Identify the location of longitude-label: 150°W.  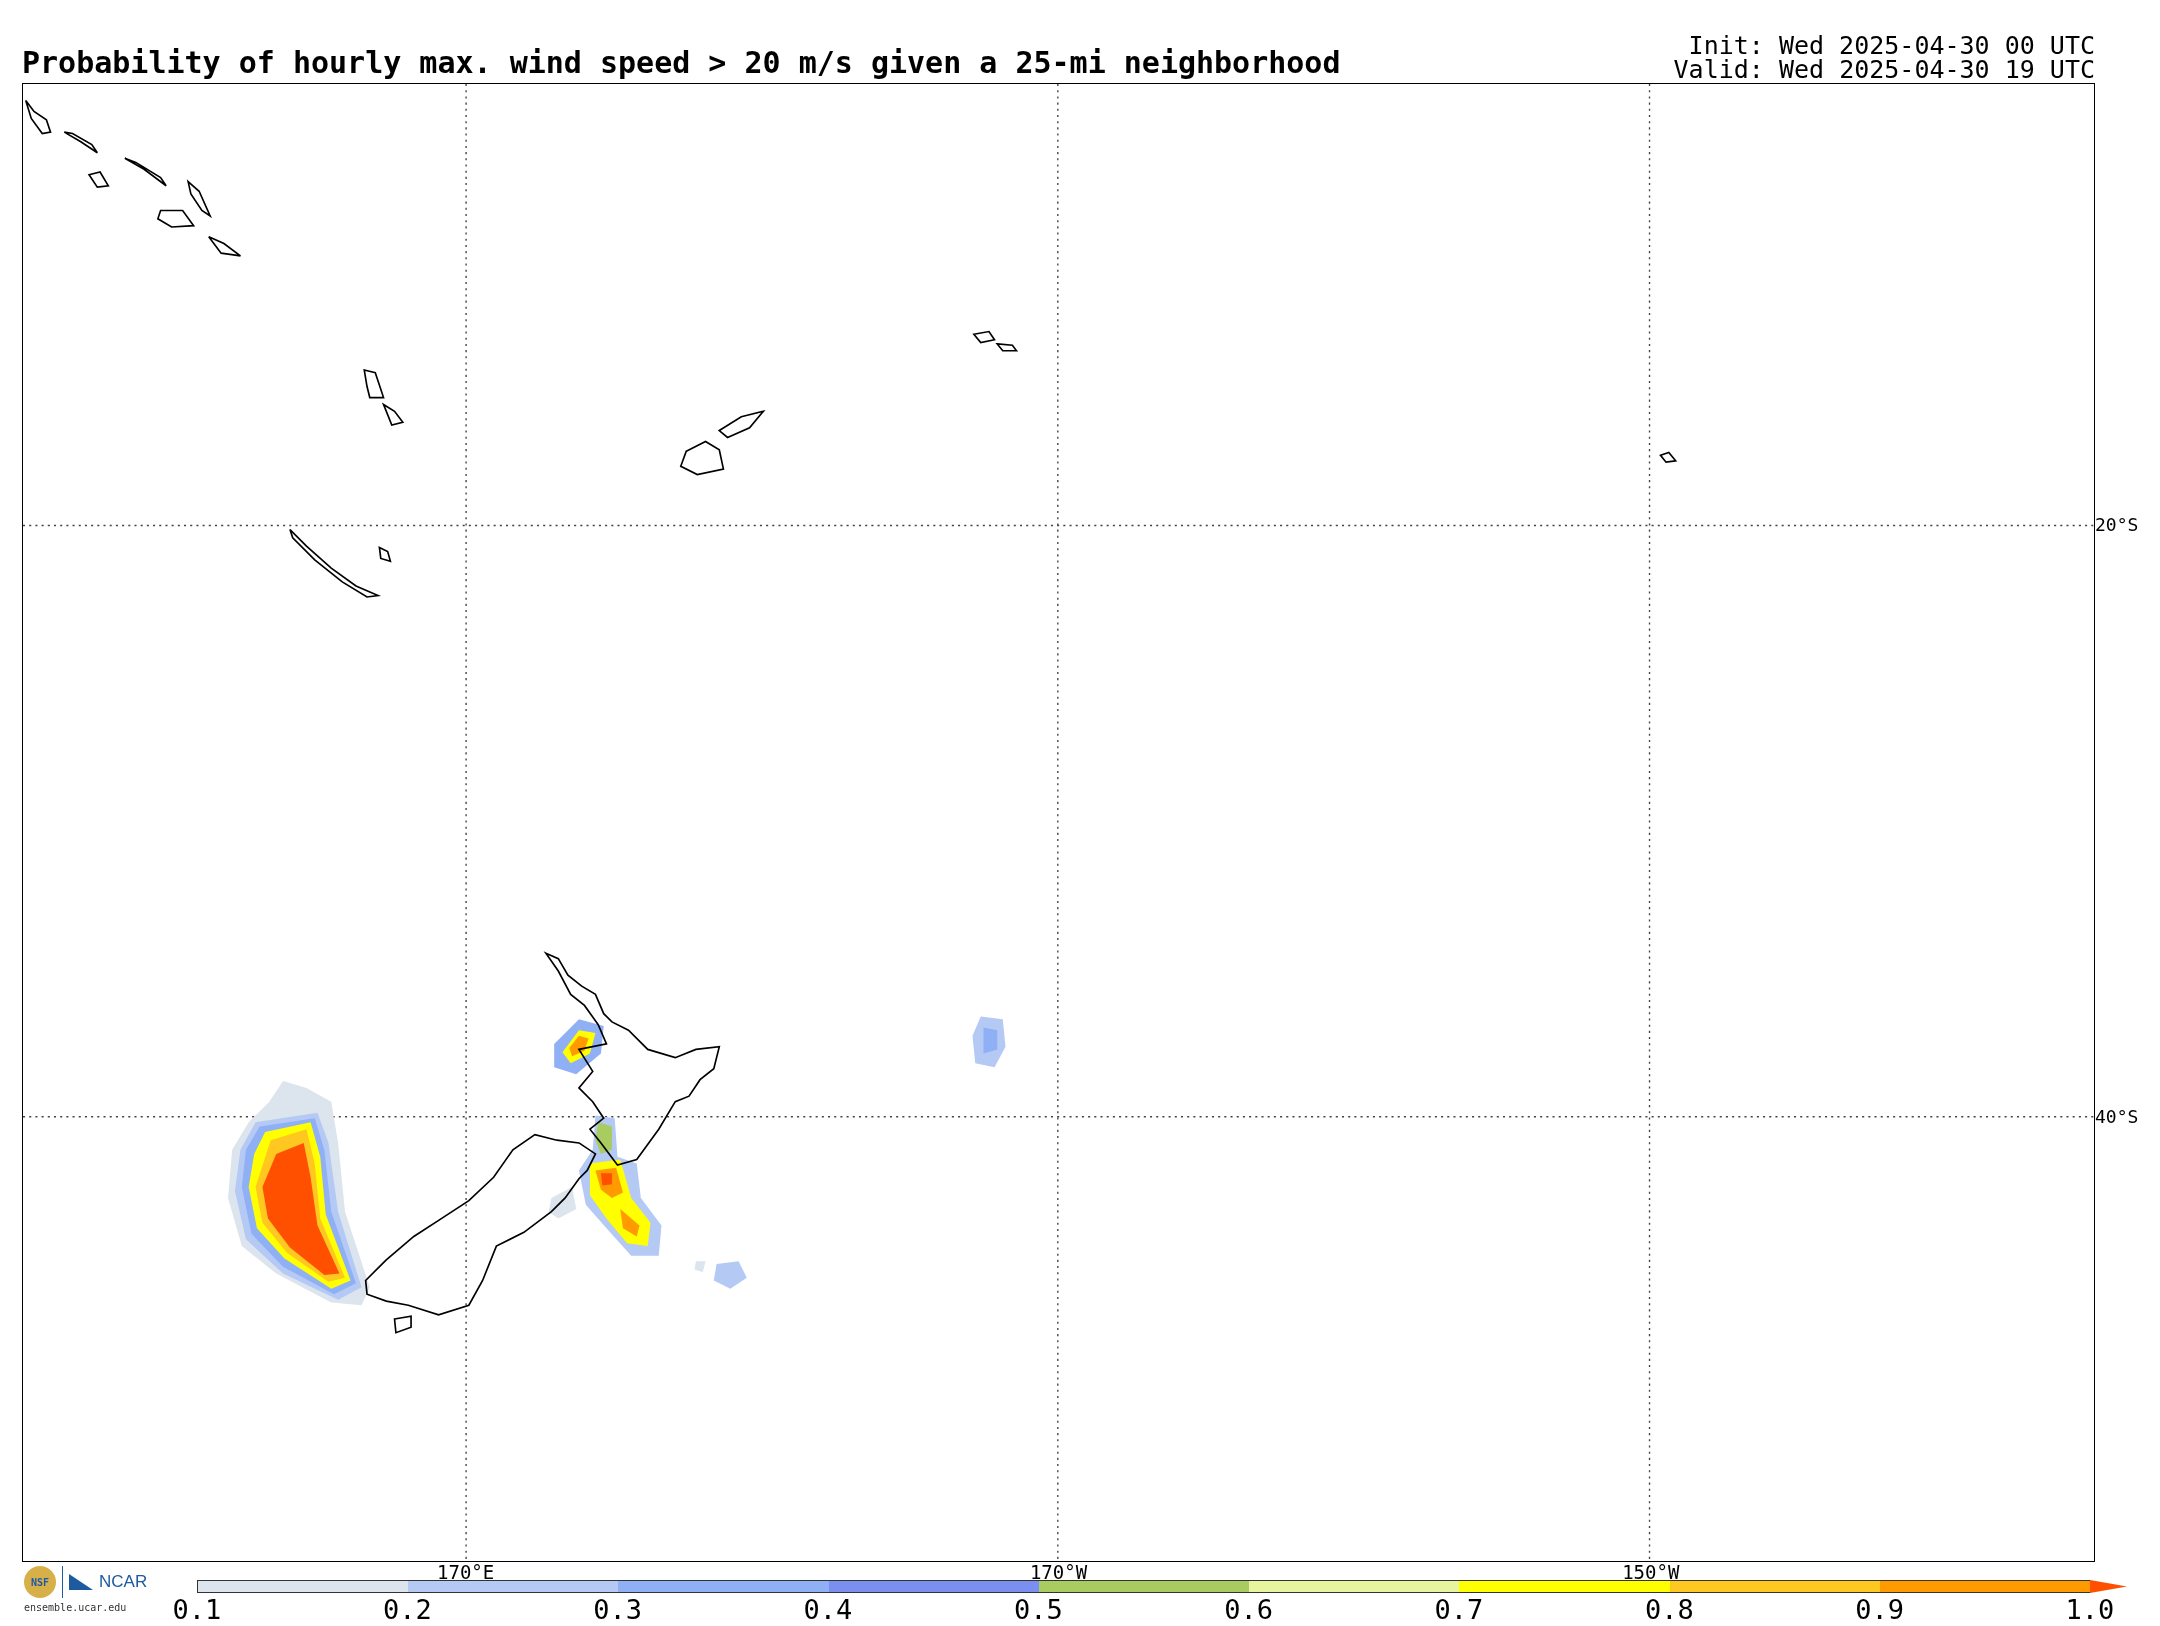
(1651, 1572).